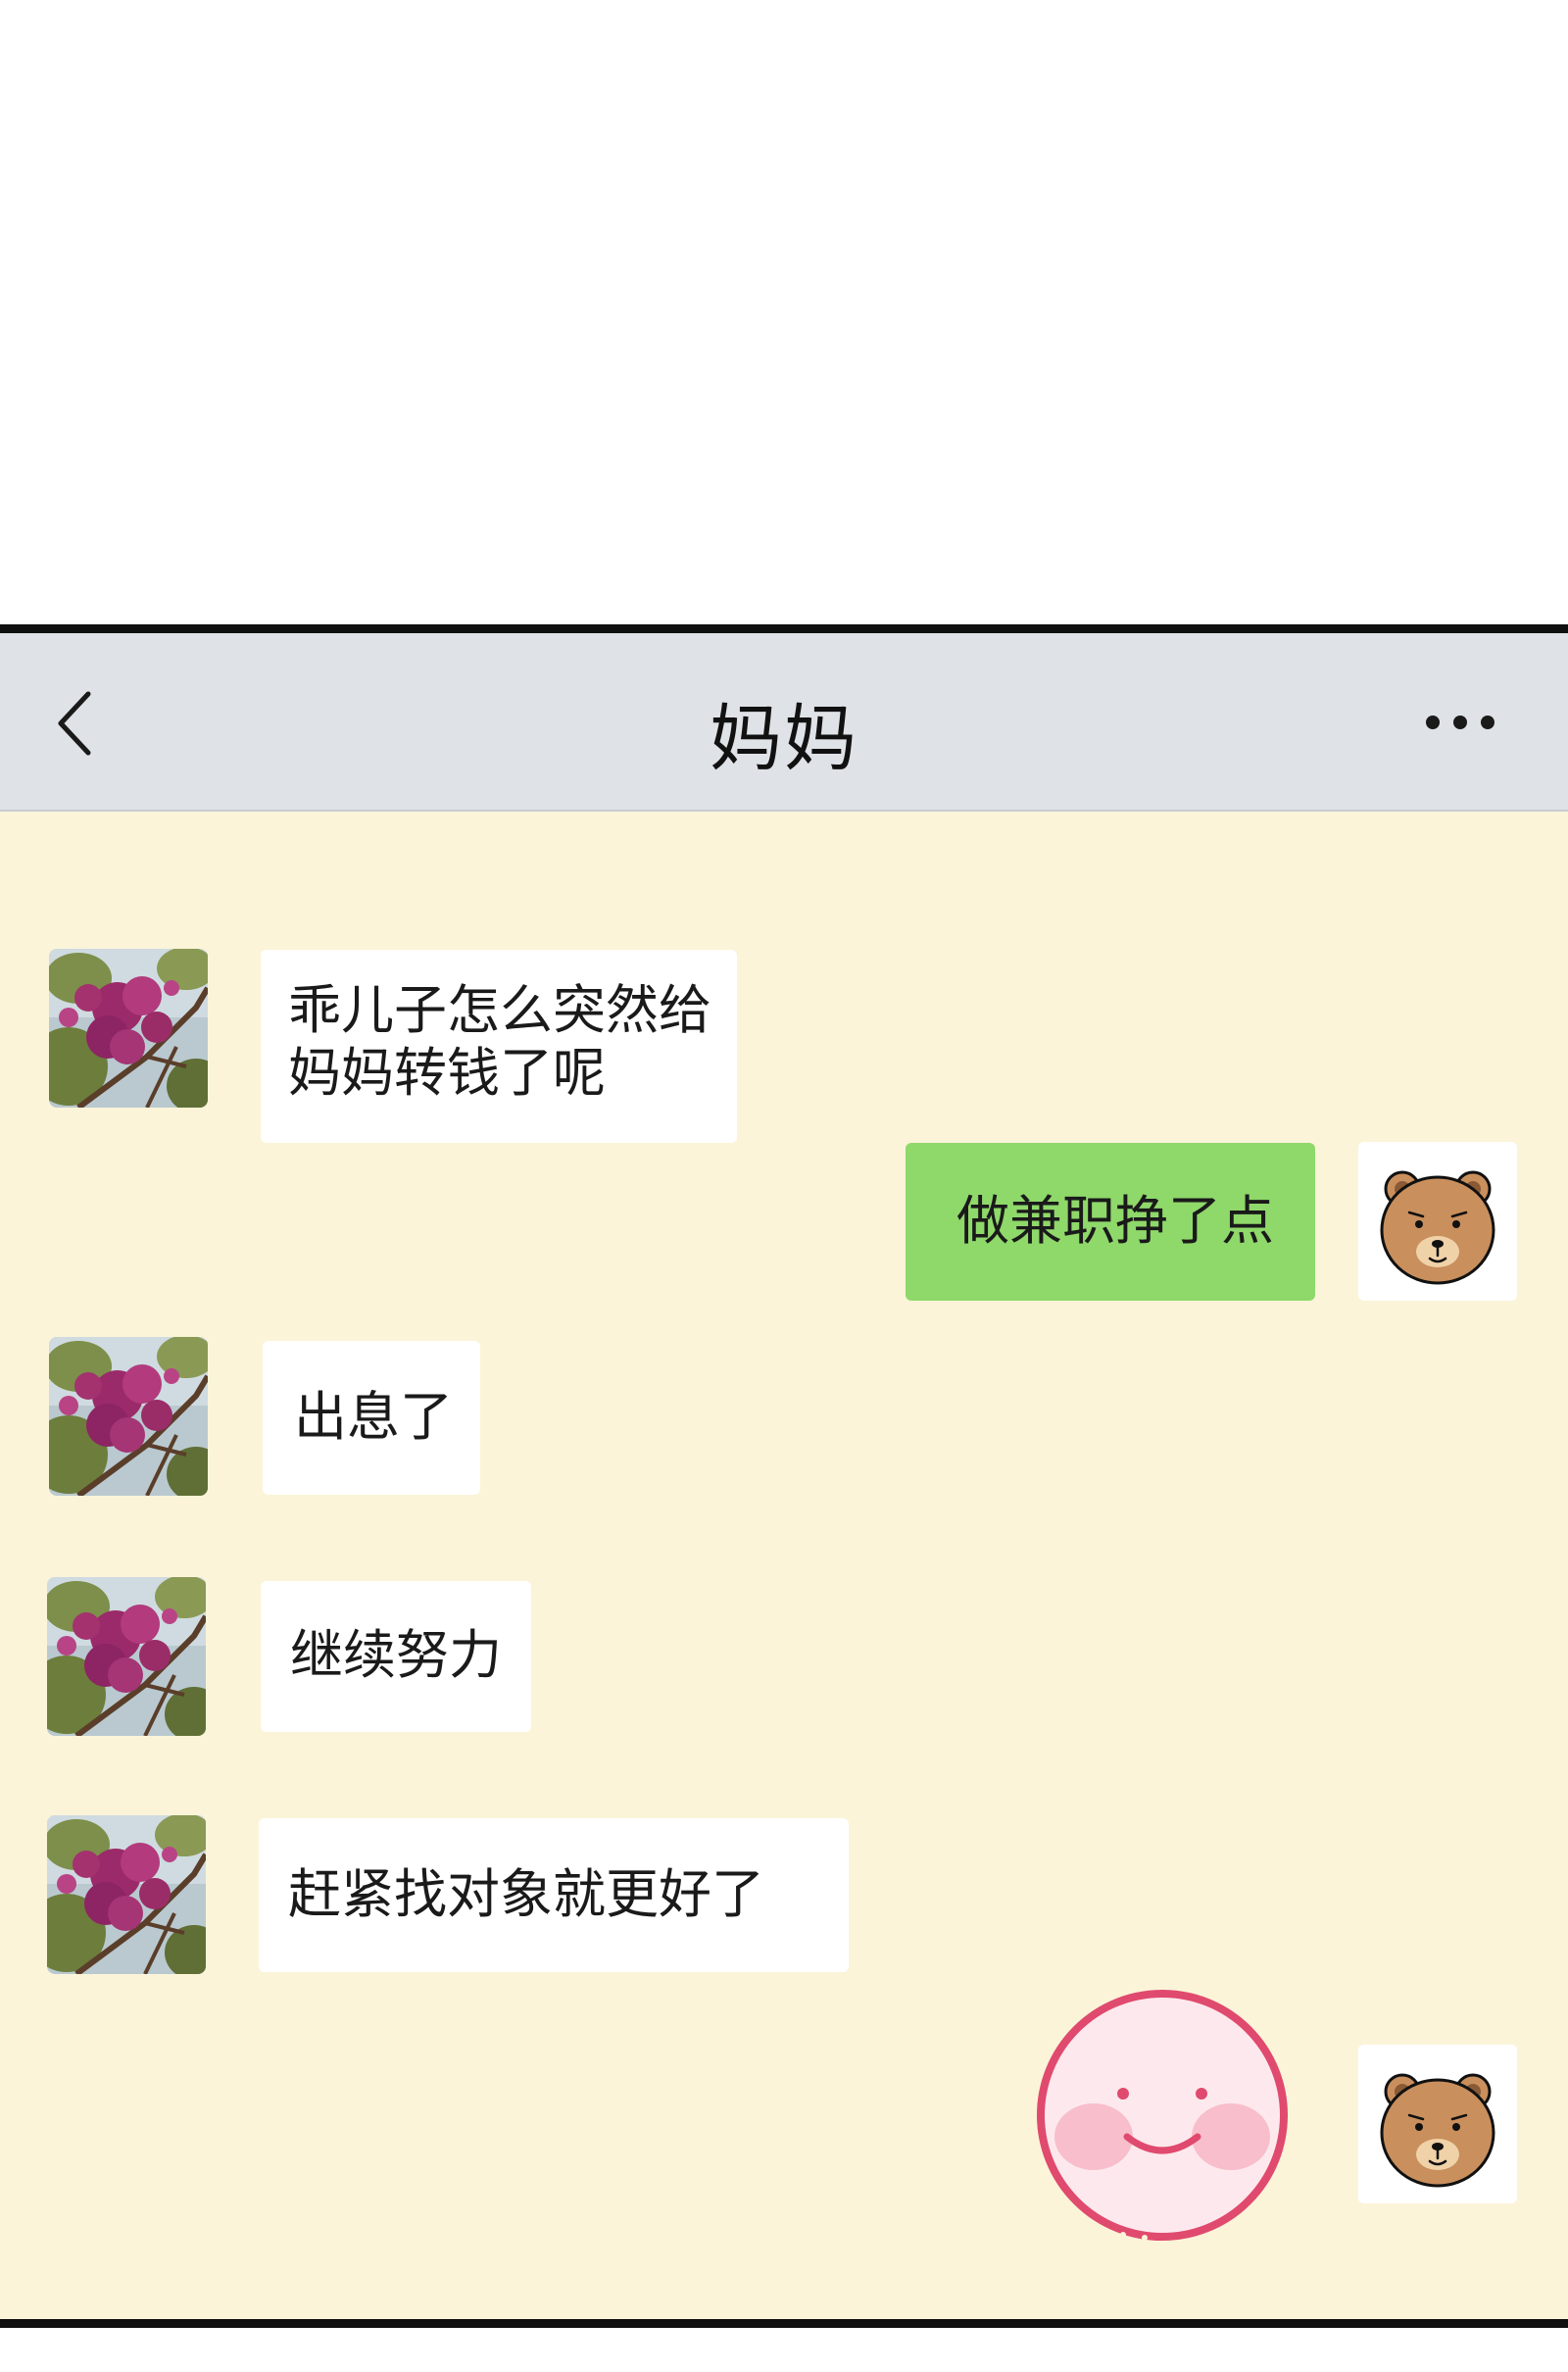  I want to click on message-bubble: 赶紧找对象就更好了, so click(554, 1895).